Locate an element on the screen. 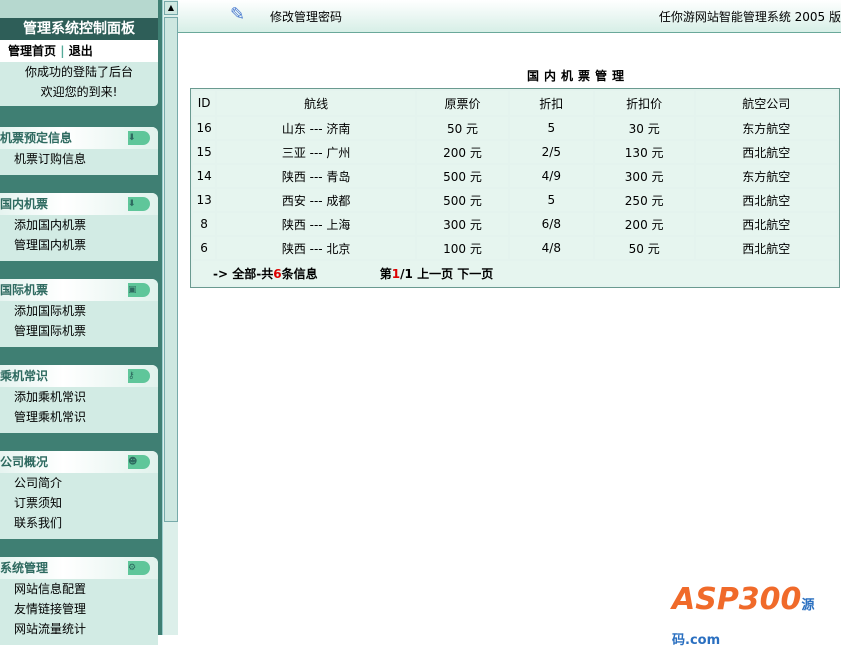 This screenshot has height=652, width=841. section-header: 国内机票 ⬇ is located at coordinates (79, 204).